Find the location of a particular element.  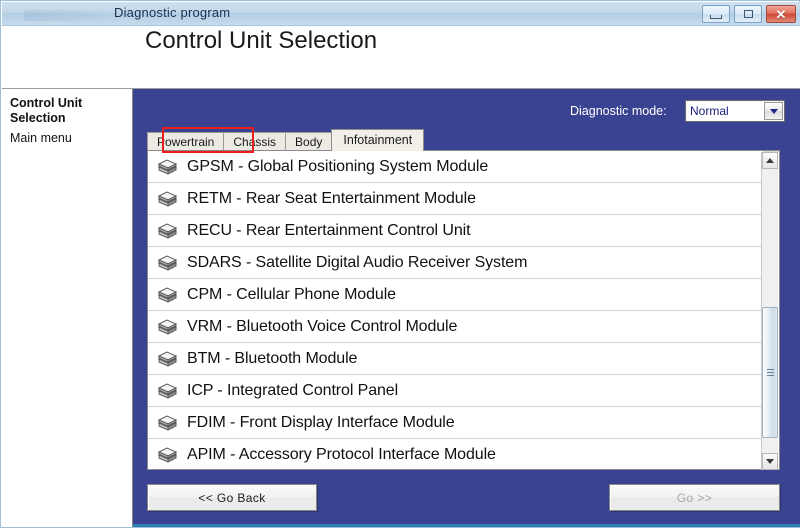

list-item-label: FDIM - Front Display Interface Module is located at coordinates (321, 422).